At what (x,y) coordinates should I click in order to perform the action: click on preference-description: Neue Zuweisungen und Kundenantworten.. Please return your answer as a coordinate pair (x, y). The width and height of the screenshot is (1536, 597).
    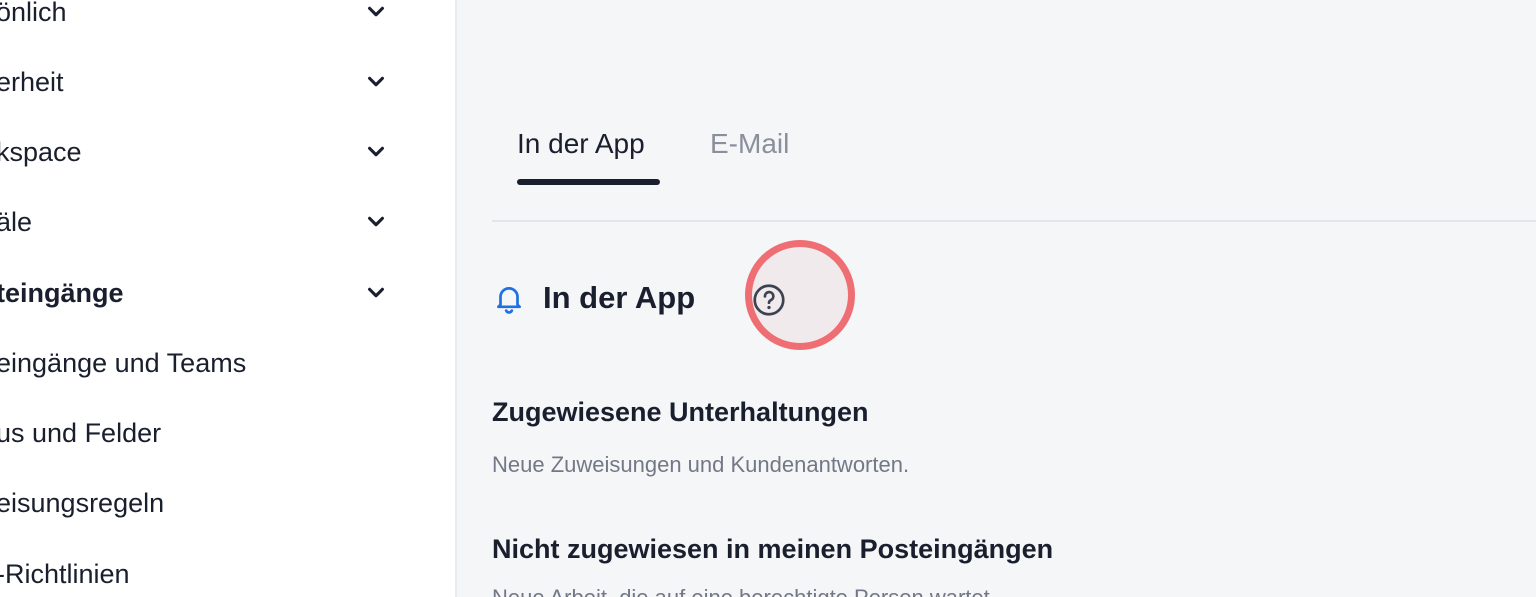
    Looking at the image, I should click on (701, 464).